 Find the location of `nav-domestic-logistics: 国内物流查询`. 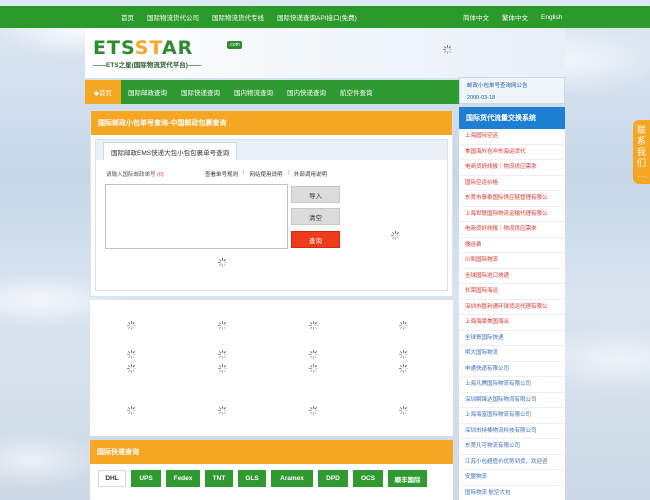

nav-domestic-logistics: 国内物流查询 is located at coordinates (253, 92).